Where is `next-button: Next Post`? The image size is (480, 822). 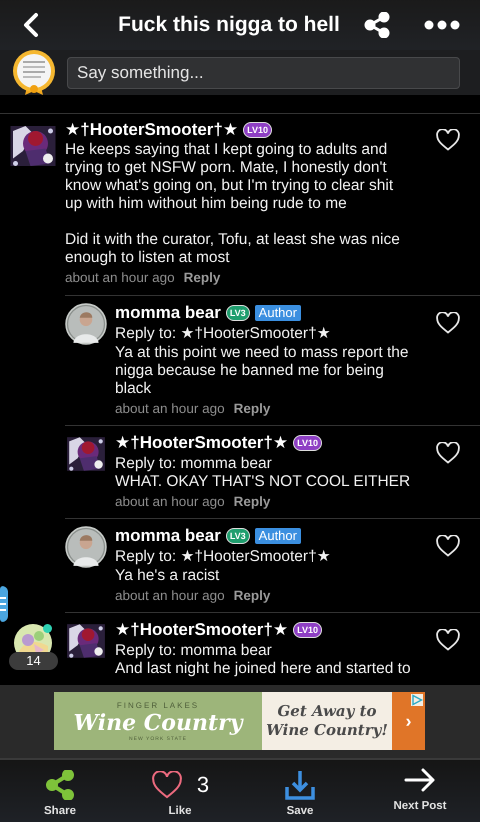 next-button: Next Post is located at coordinates (420, 791).